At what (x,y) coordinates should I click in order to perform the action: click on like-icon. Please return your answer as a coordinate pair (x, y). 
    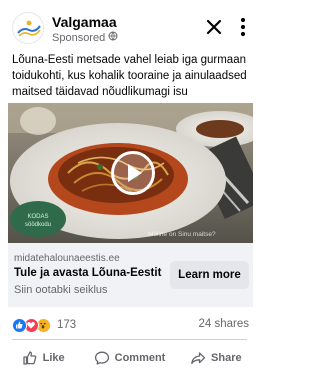
    Looking at the image, I should click on (30, 358).